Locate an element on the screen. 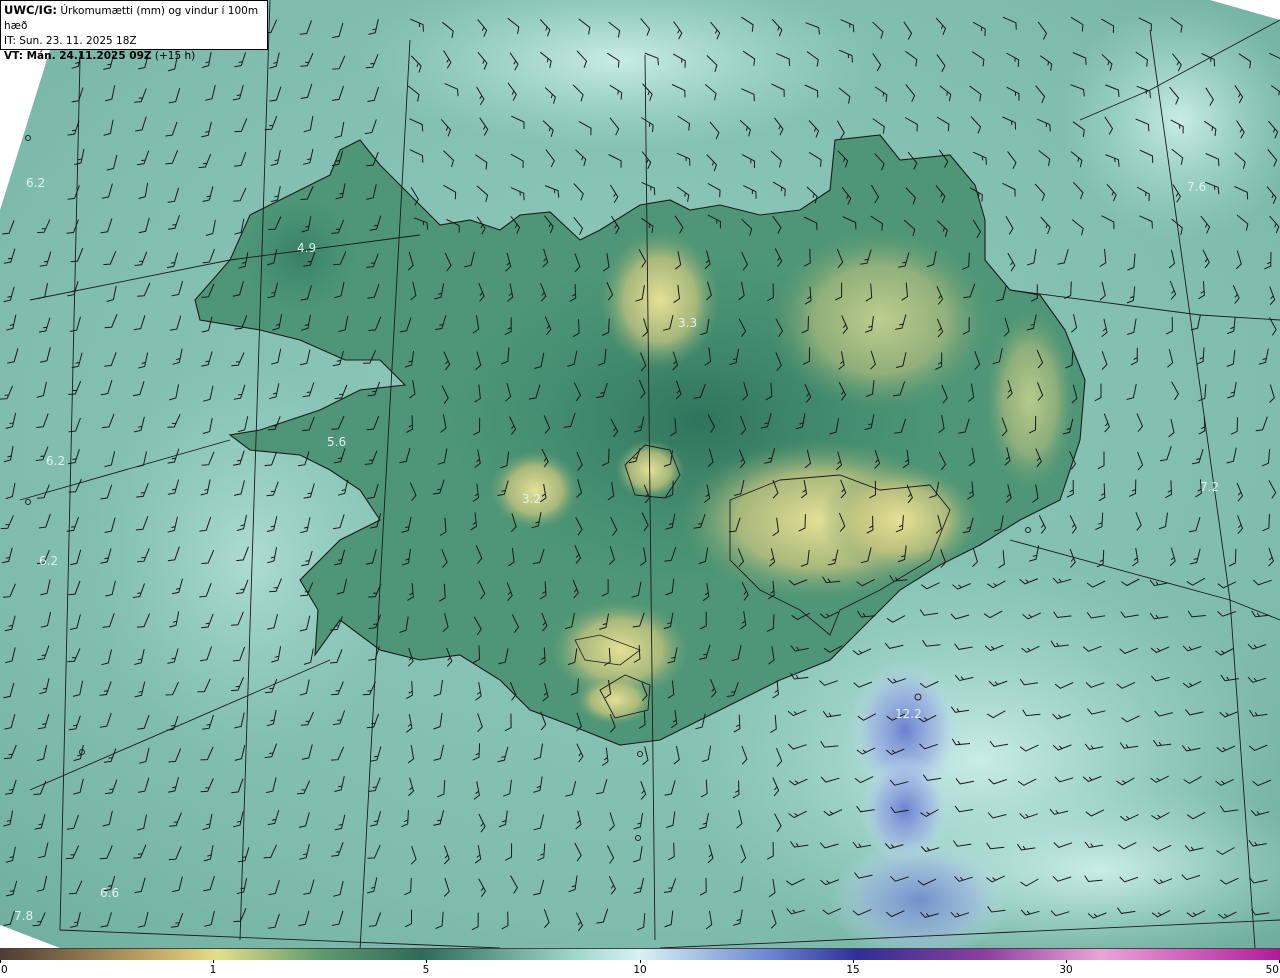 Image resolution: width=1280 pixels, height=978 pixels. map-label: 7.6 is located at coordinates (1196, 187).